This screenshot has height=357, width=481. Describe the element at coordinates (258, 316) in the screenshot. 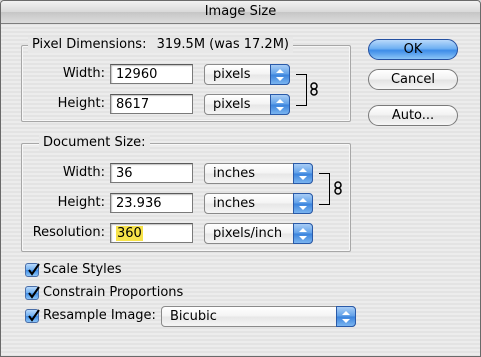

I see `resample-method-select: Bicubic` at that location.